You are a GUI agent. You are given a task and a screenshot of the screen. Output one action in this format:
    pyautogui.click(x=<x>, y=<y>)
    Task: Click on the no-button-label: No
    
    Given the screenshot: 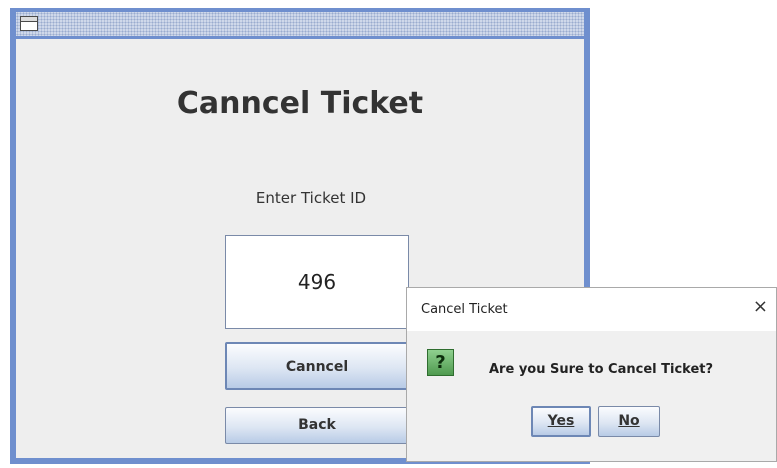 What is the action you would take?
    pyautogui.click(x=629, y=421)
    